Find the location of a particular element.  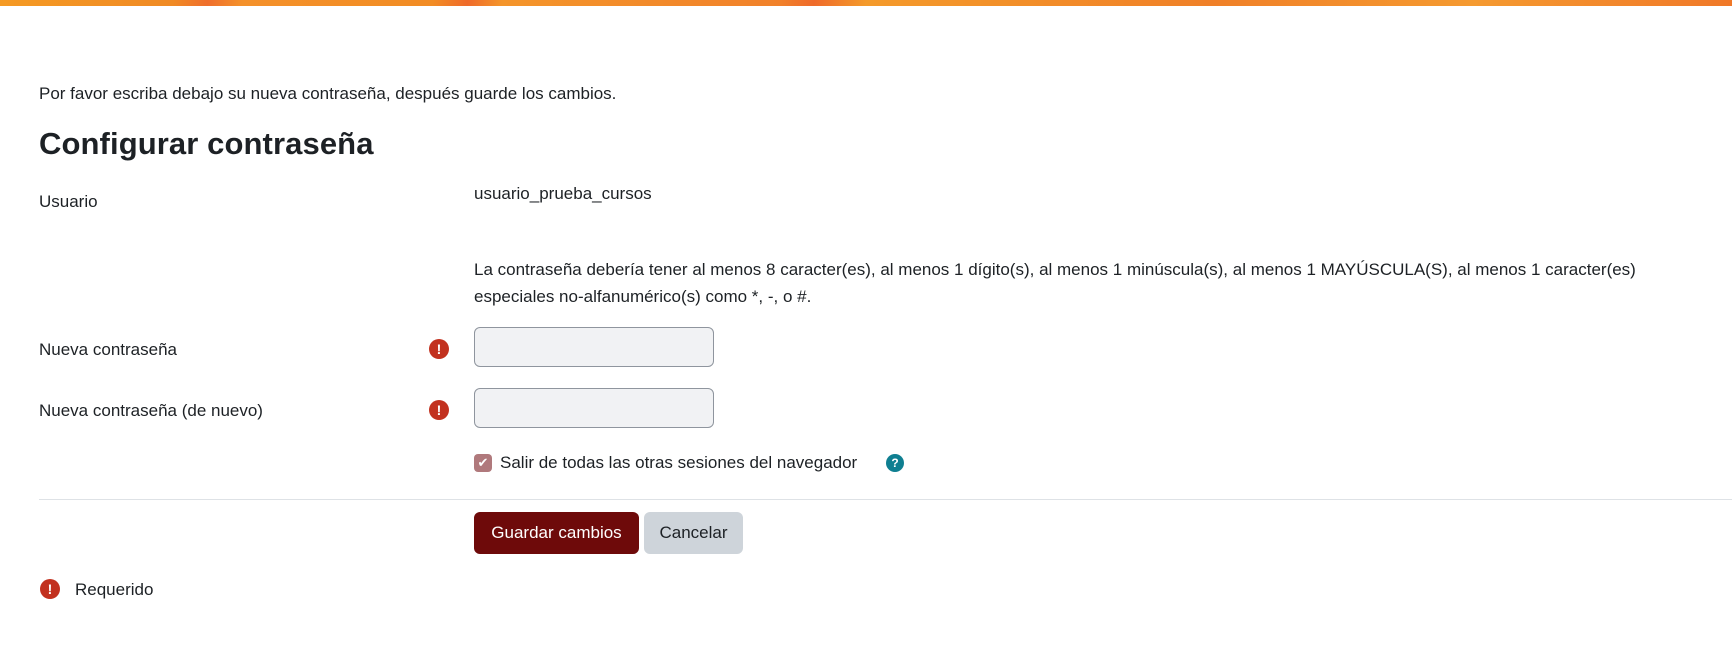

help-icon: ? is located at coordinates (895, 463).